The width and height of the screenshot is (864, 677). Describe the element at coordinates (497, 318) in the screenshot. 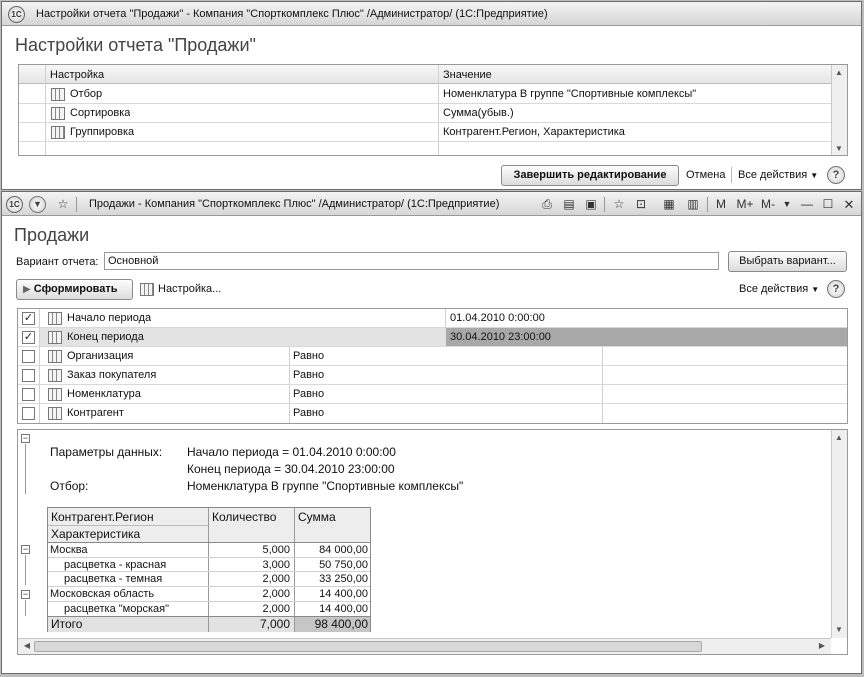

I see `param-value: 01.04.2010 0:00:00` at that location.